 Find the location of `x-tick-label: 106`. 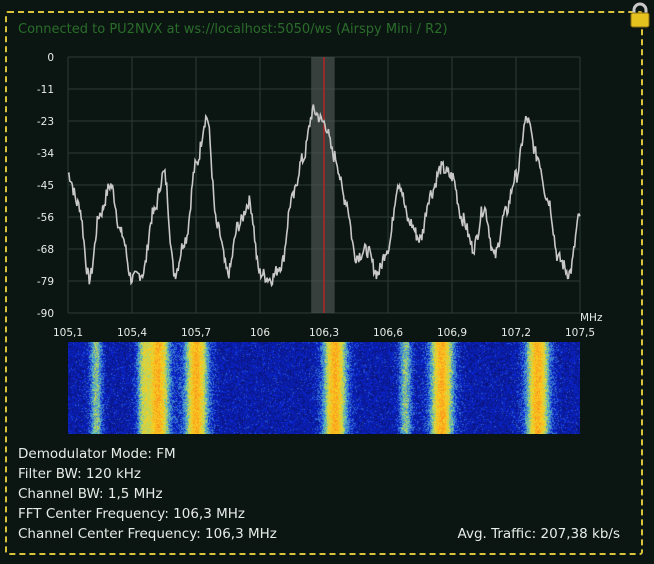

x-tick-label: 106 is located at coordinates (260, 333).